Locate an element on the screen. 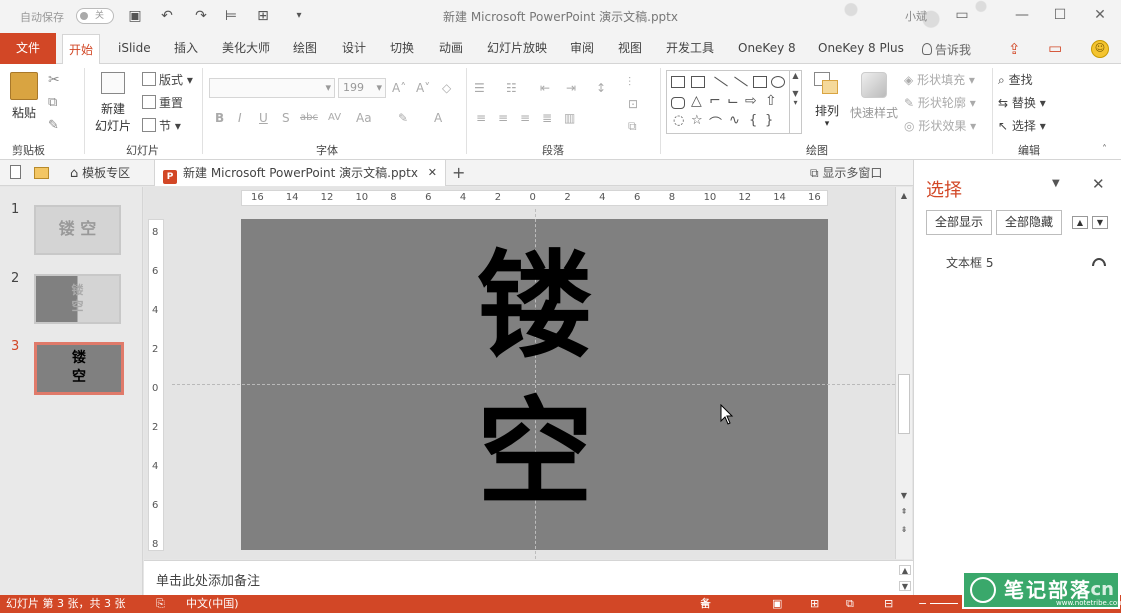 The image size is (1121, 613). horizontal-guide is located at coordinates (533, 384).